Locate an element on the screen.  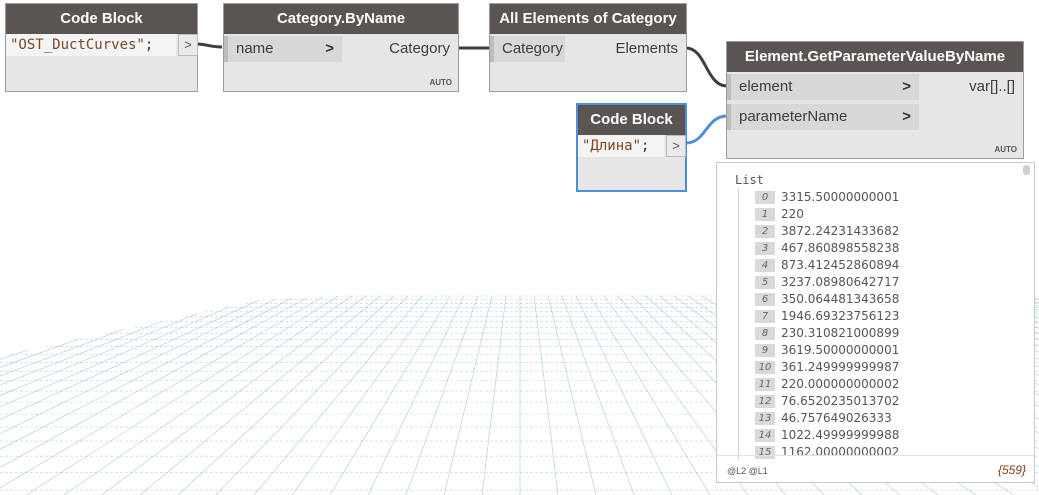
code-block-code: "Длина"; is located at coordinates (621, 146).